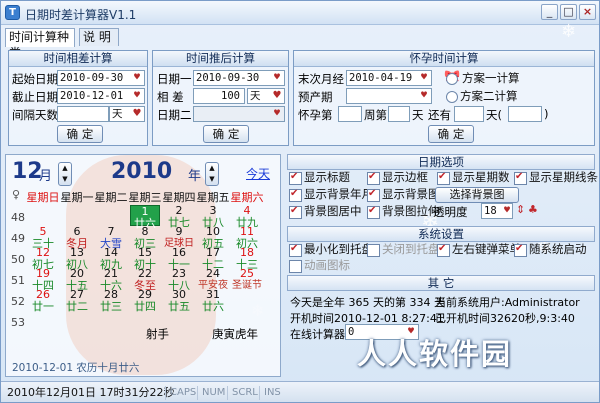 The image size is (600, 403). I want to click on due-date-label: 预产期, so click(315, 97).